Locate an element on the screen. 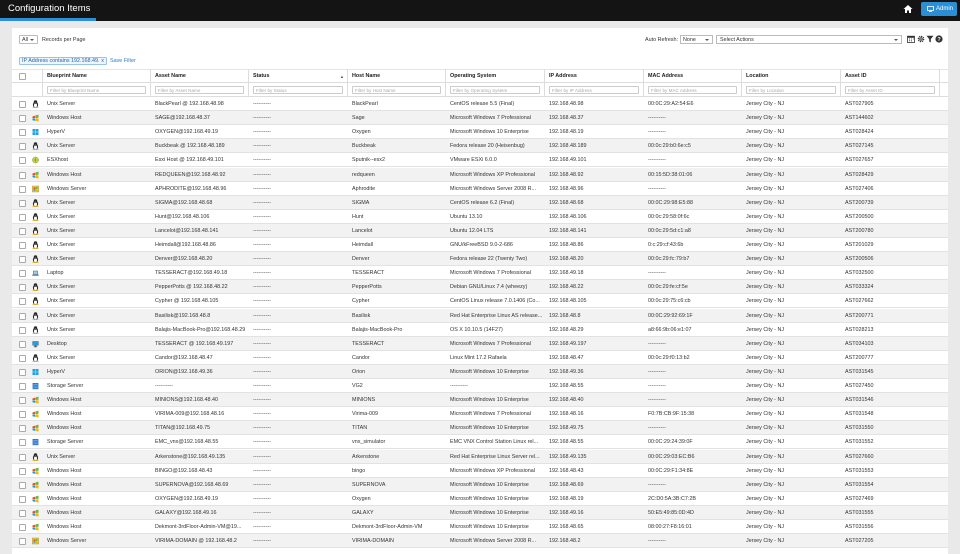 Image resolution: width=960 pixels, height=554 pixels. cell-asset-name: SIGMA@192.168.48.68 is located at coordinates (200, 203).